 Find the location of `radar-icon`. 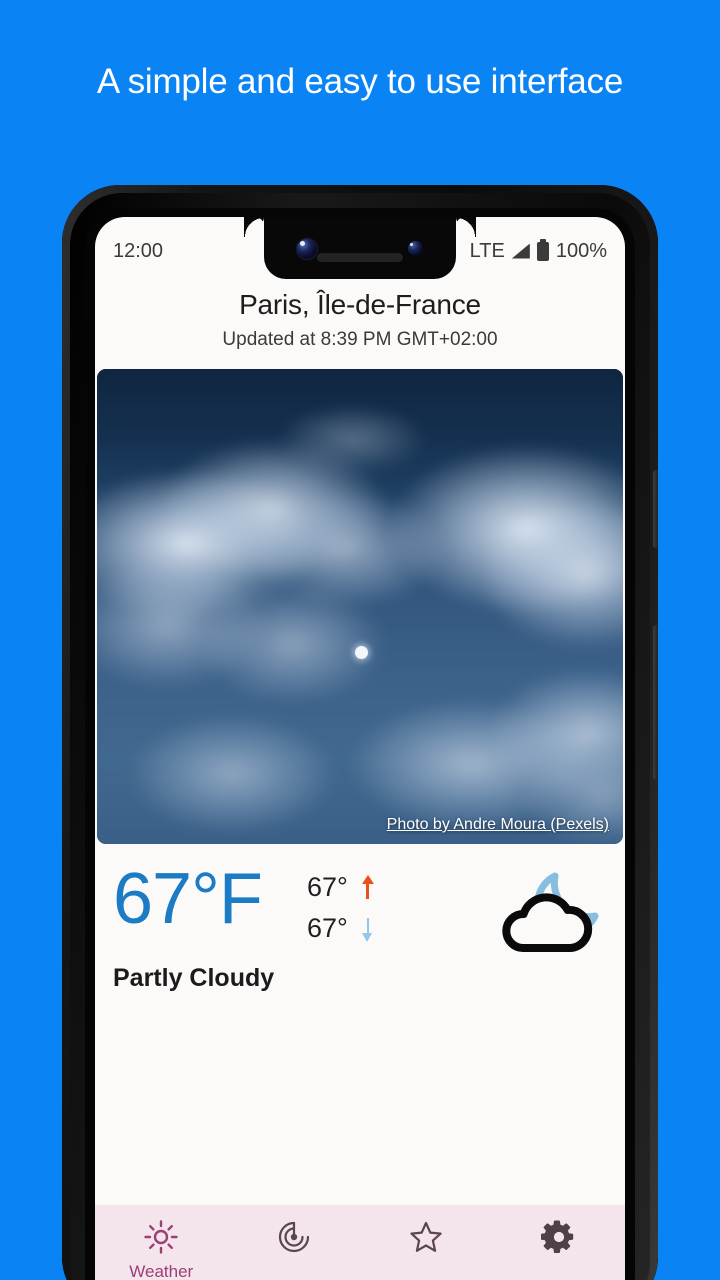

radar-icon is located at coordinates (294, 1237).